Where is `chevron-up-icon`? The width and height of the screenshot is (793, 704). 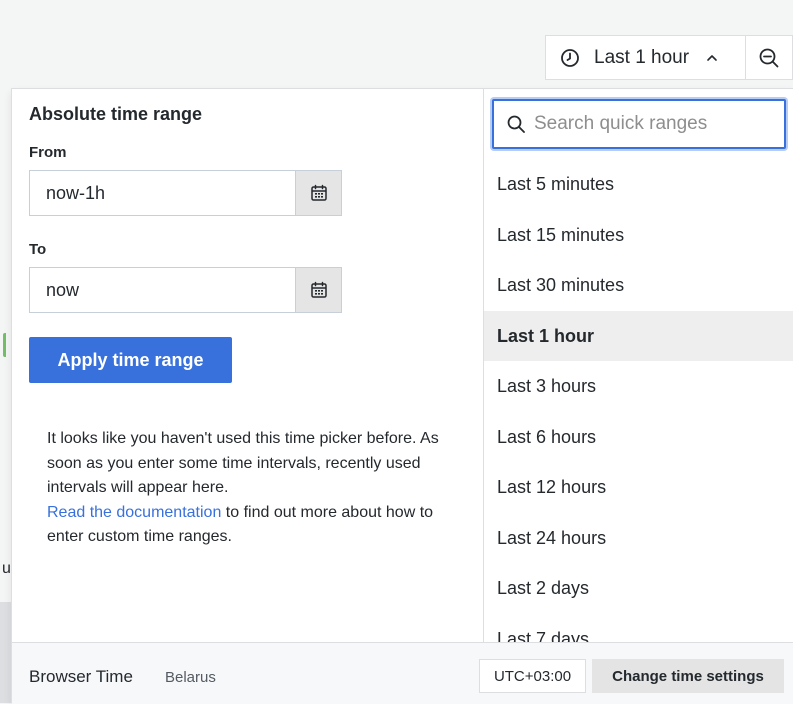
chevron-up-icon is located at coordinates (712, 57).